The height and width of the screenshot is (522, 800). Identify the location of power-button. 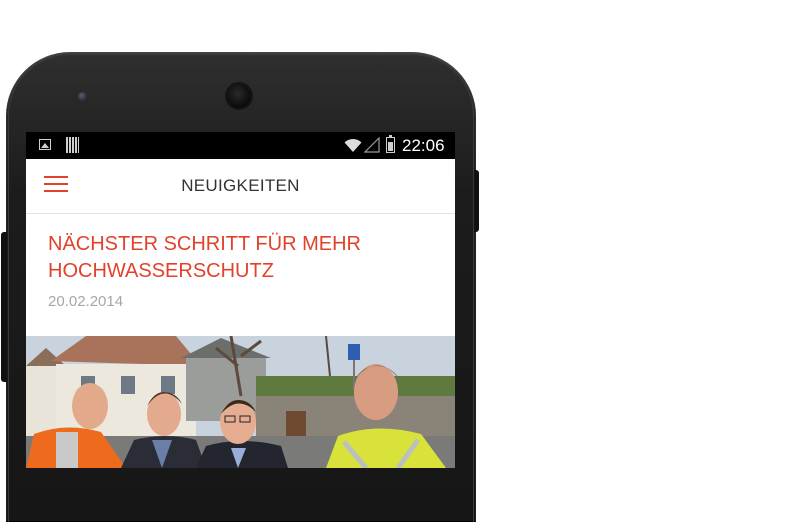
(476, 201).